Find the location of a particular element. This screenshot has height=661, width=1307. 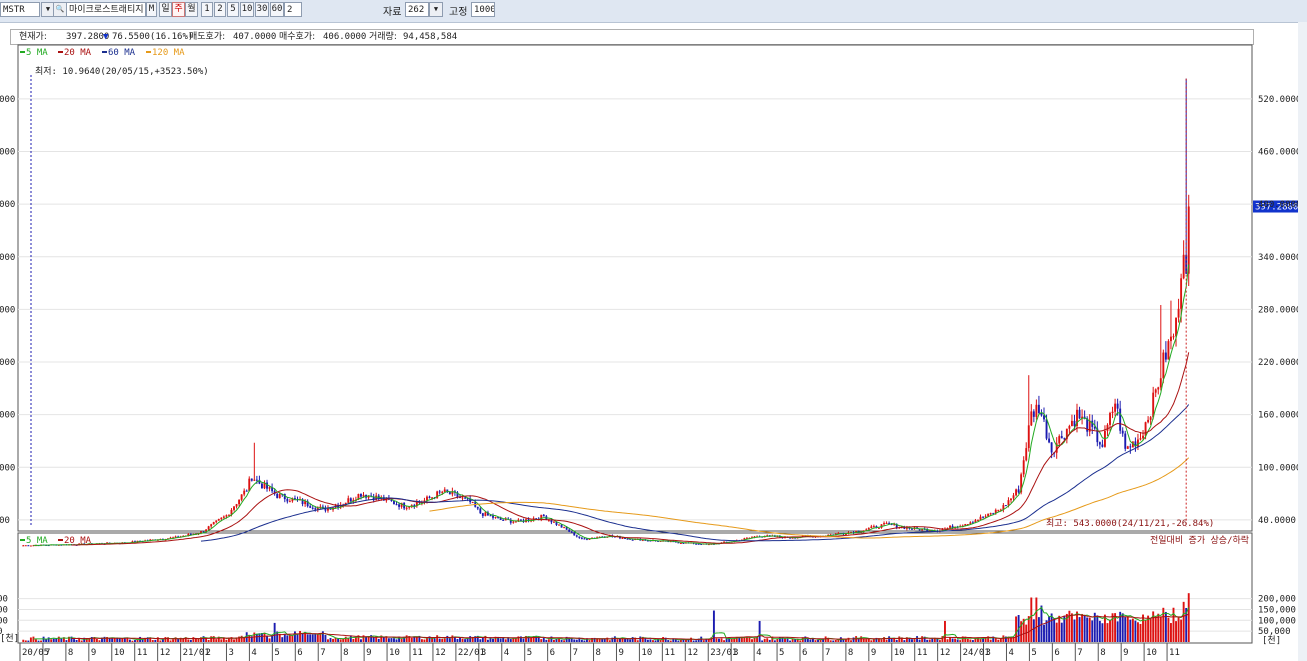

interval-5: 5 is located at coordinates (233, 9).